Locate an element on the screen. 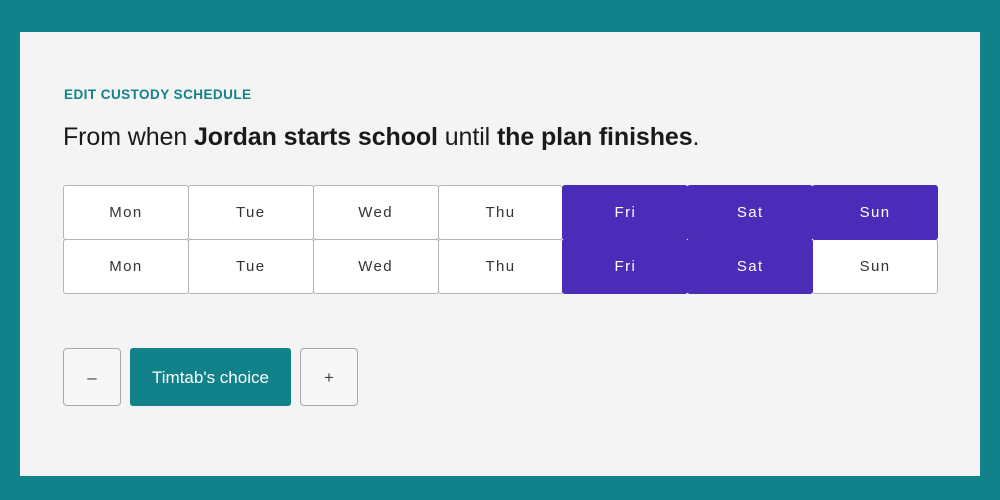  page-eyebrow-label: EDIT CUSTODY SCHEDULE is located at coordinates (158, 94).